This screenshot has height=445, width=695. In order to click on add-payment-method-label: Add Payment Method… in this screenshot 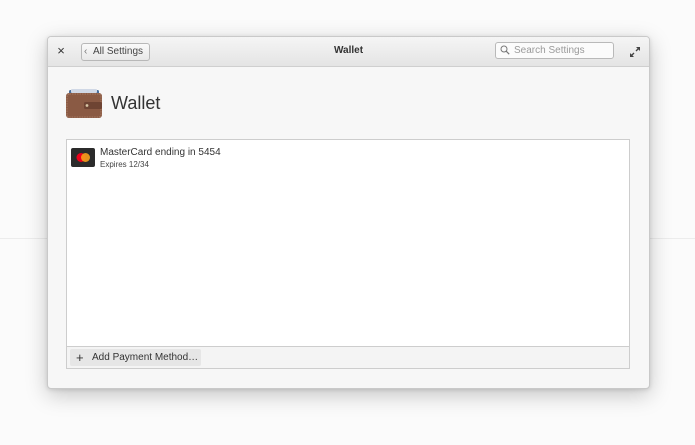, I will do `click(145, 357)`.